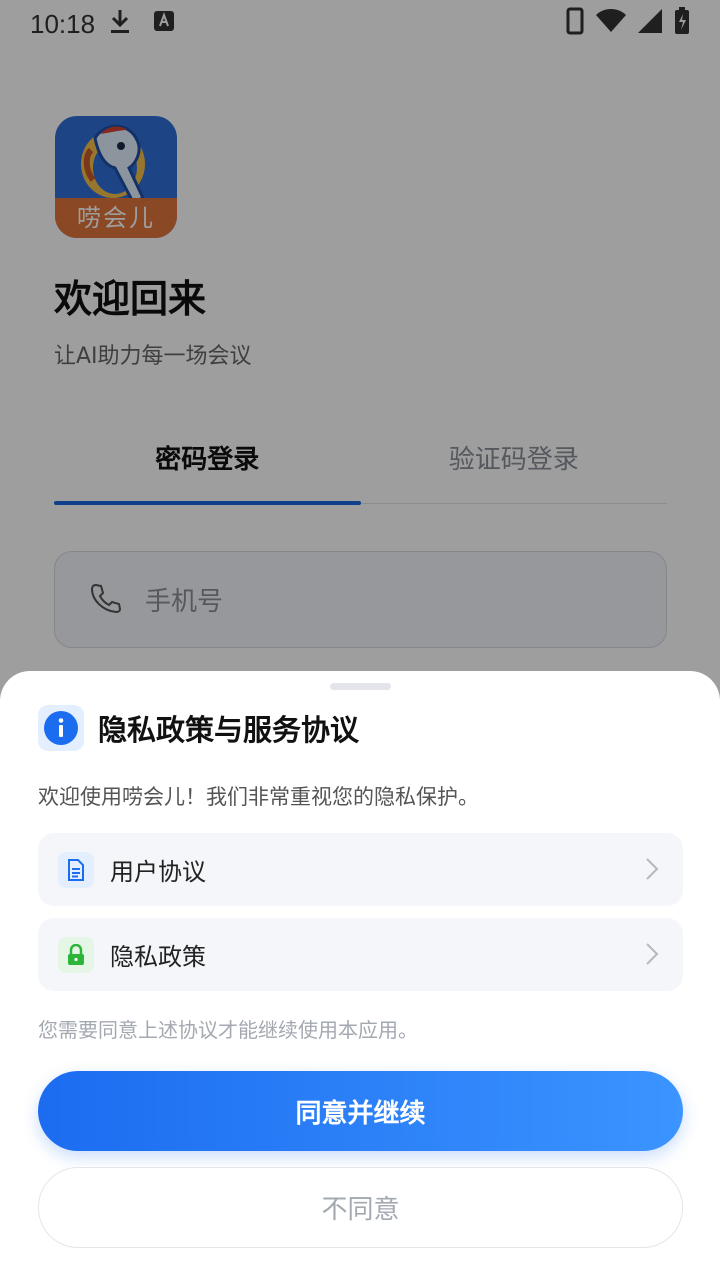 The height and width of the screenshot is (1280, 720). I want to click on sheet-title: 隐私政策与服务协议, so click(229, 730).